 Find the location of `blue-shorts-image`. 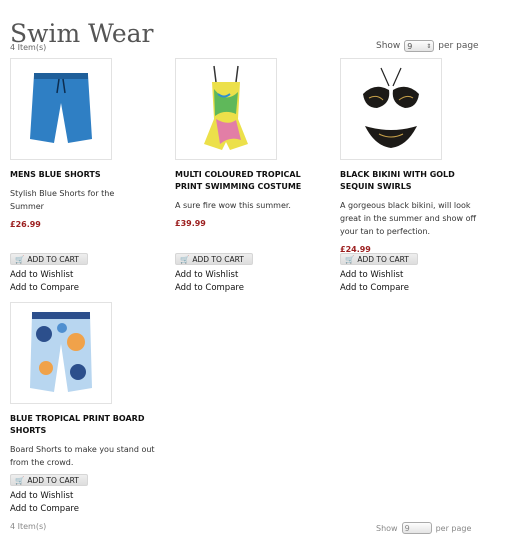

blue-shorts-image is located at coordinates (61, 108).